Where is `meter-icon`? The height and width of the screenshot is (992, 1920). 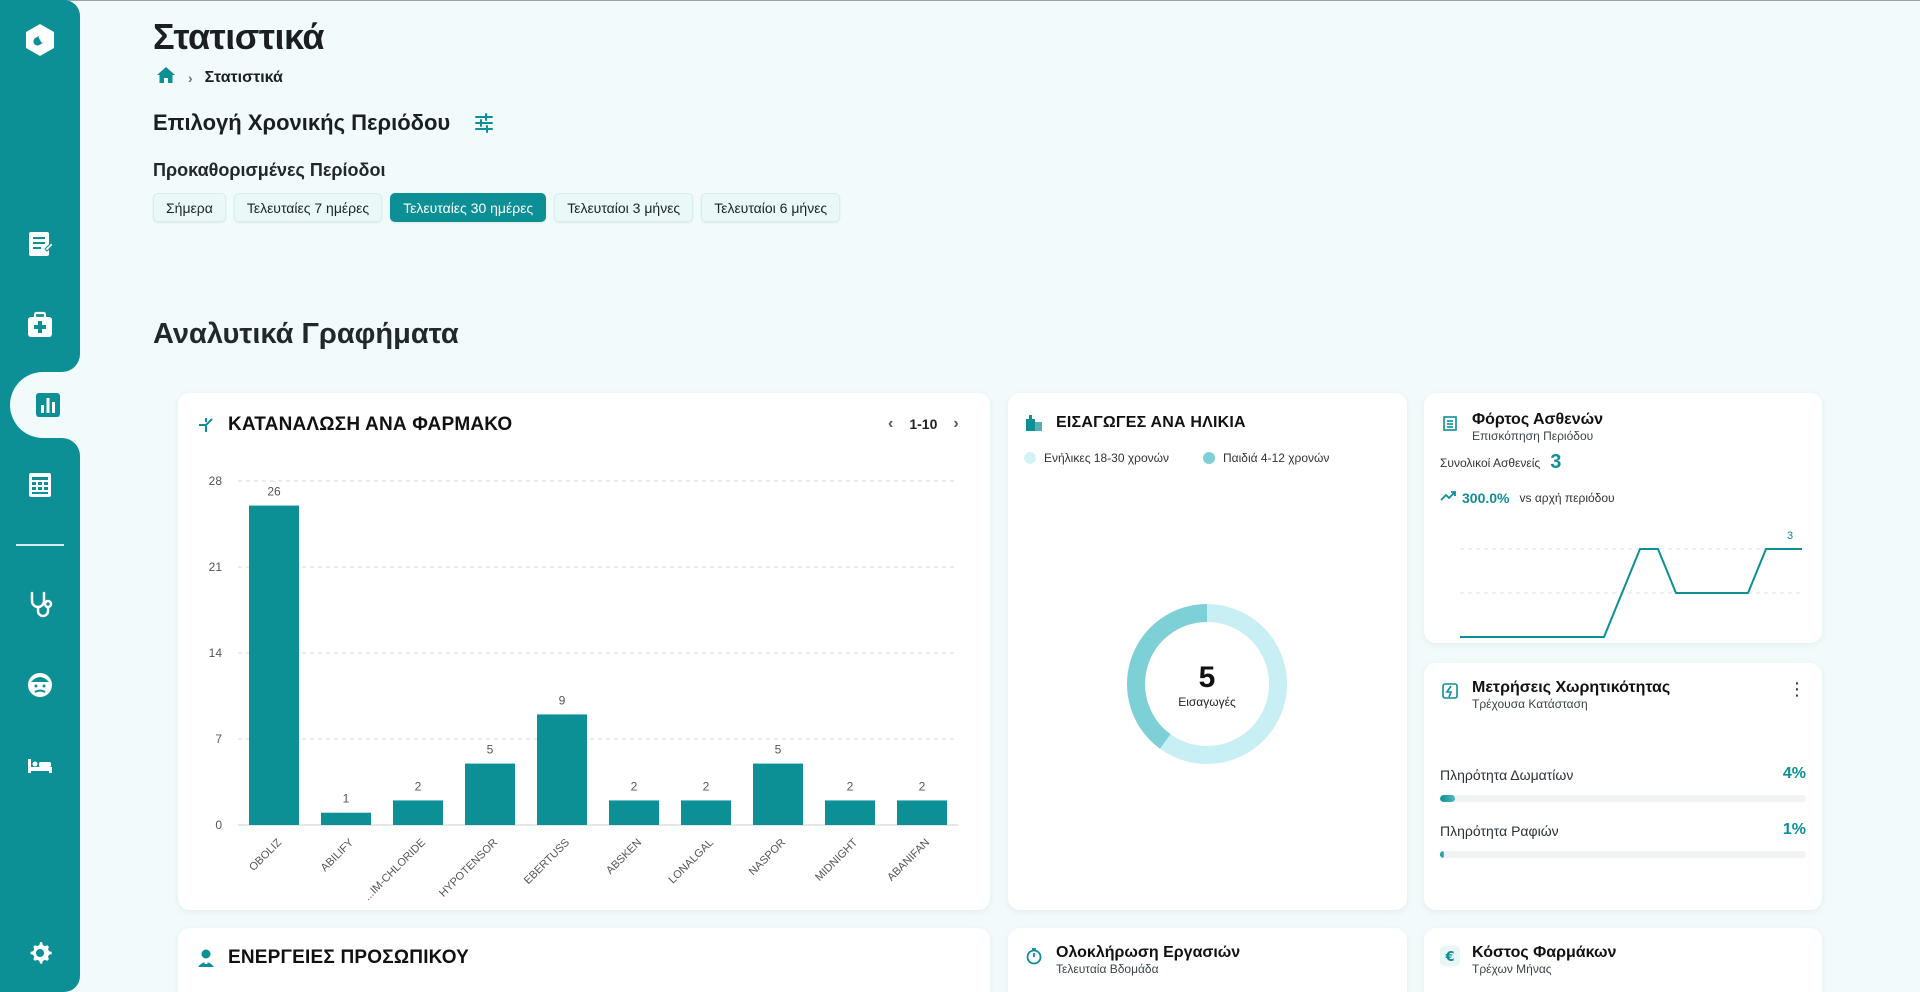
meter-icon is located at coordinates (1450, 691).